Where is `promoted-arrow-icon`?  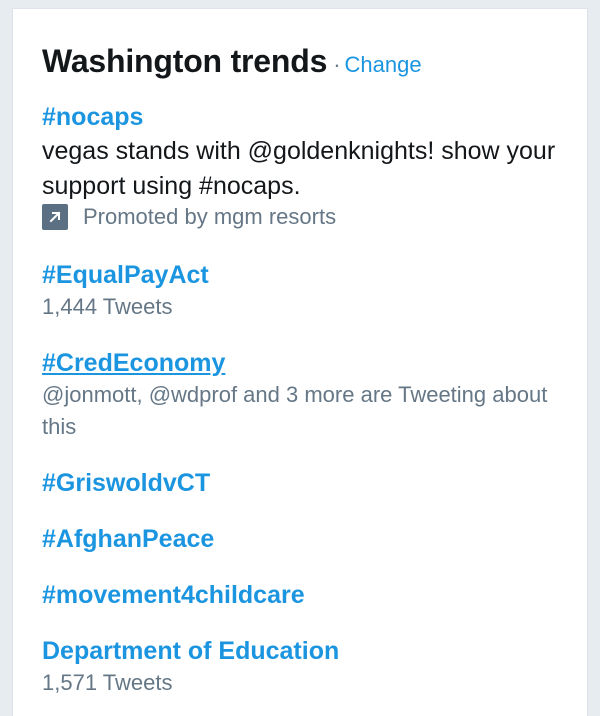
promoted-arrow-icon is located at coordinates (55, 217).